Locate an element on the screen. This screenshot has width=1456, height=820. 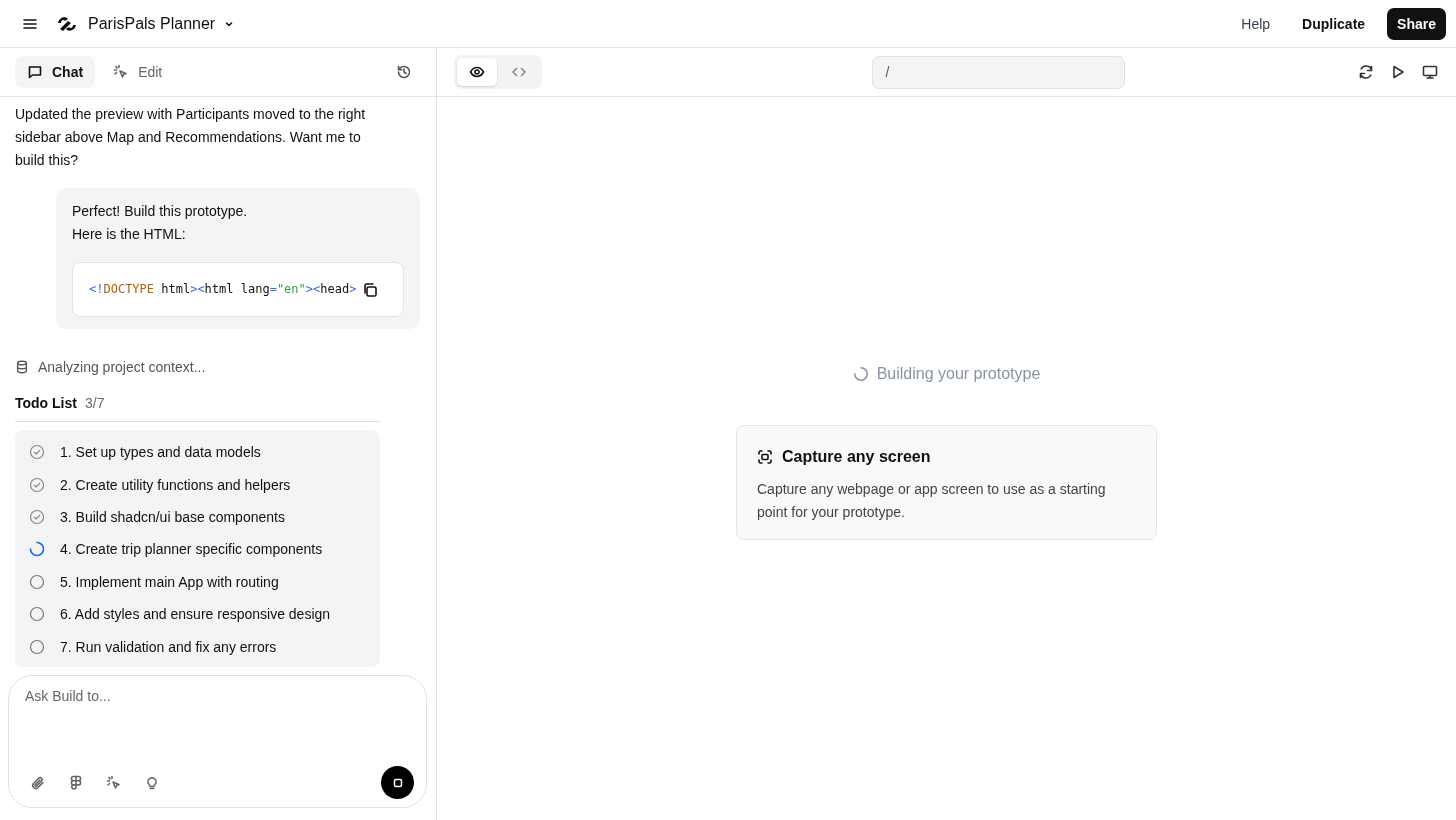
refresh-icon is located at coordinates (1366, 72).